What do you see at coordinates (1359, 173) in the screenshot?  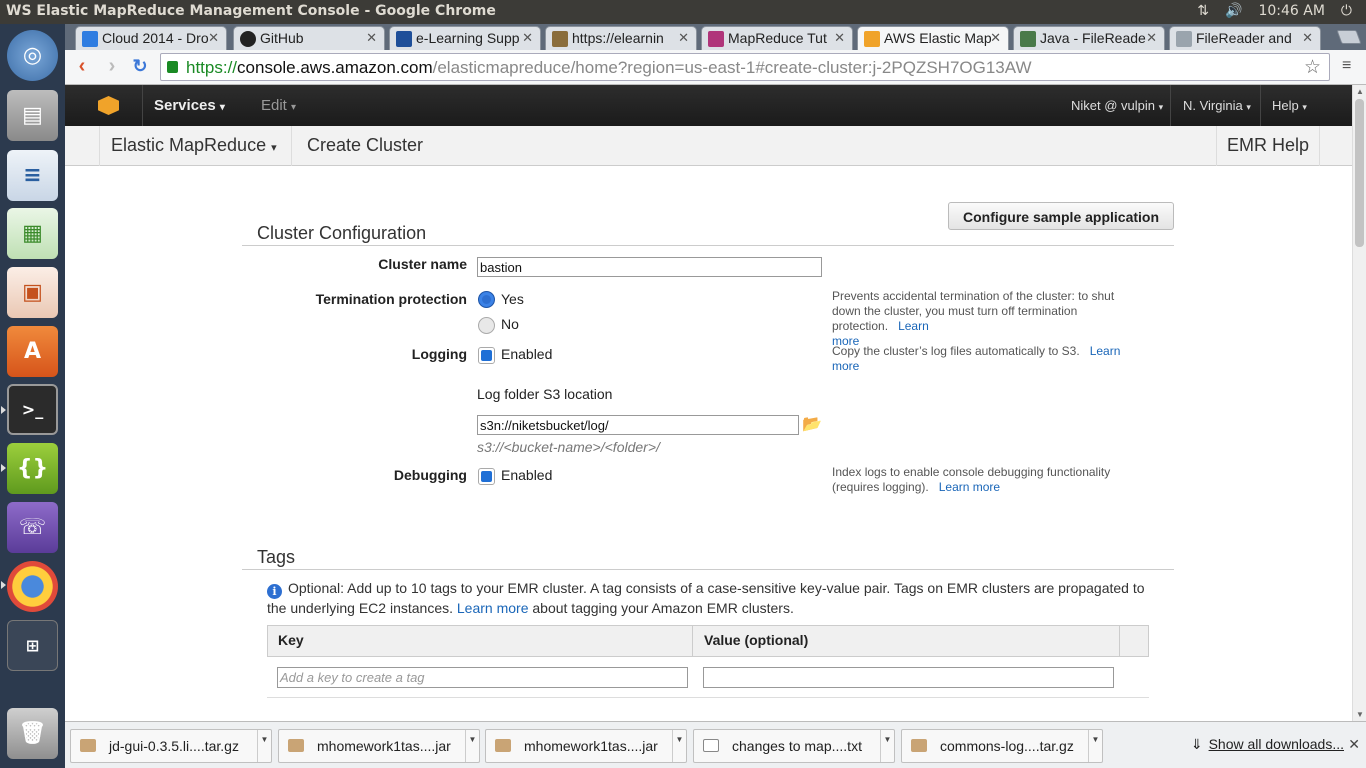 I see `scrollbar-thumb` at bounding box center [1359, 173].